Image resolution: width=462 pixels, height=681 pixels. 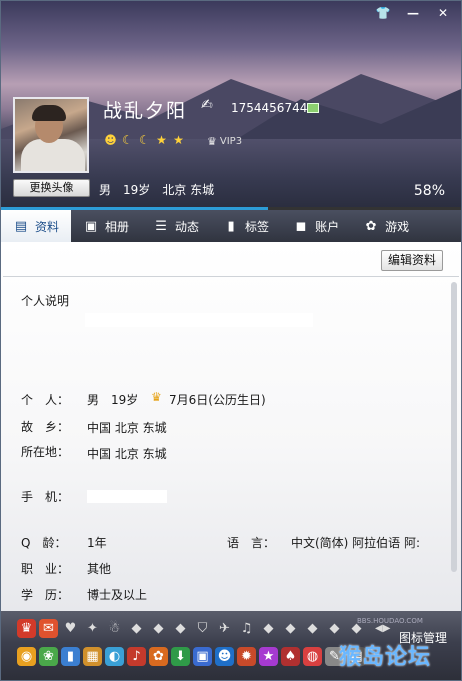 I want to click on location: 北京 东城, so click(x=188, y=190).